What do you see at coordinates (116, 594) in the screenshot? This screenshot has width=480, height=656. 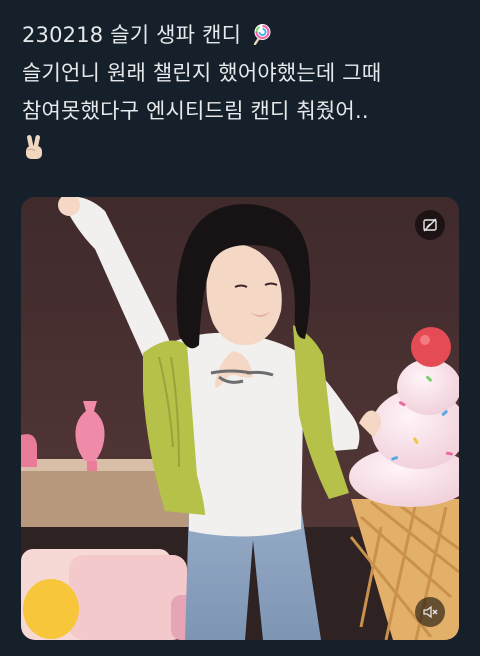 I see `pillows` at bounding box center [116, 594].